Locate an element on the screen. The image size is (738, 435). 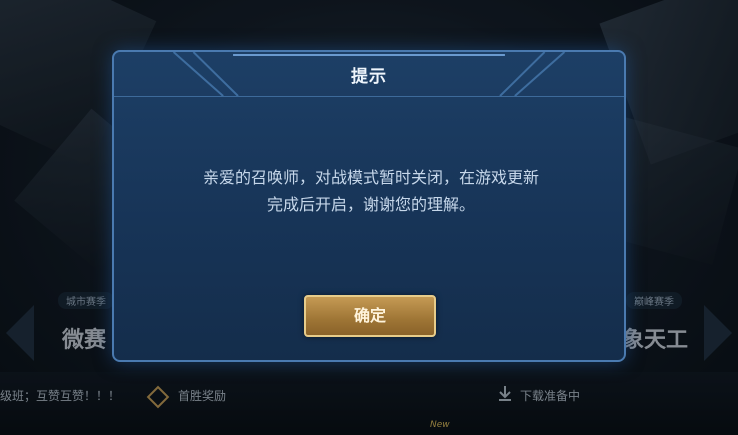
dialog-title: 提示 is located at coordinates (369, 77).